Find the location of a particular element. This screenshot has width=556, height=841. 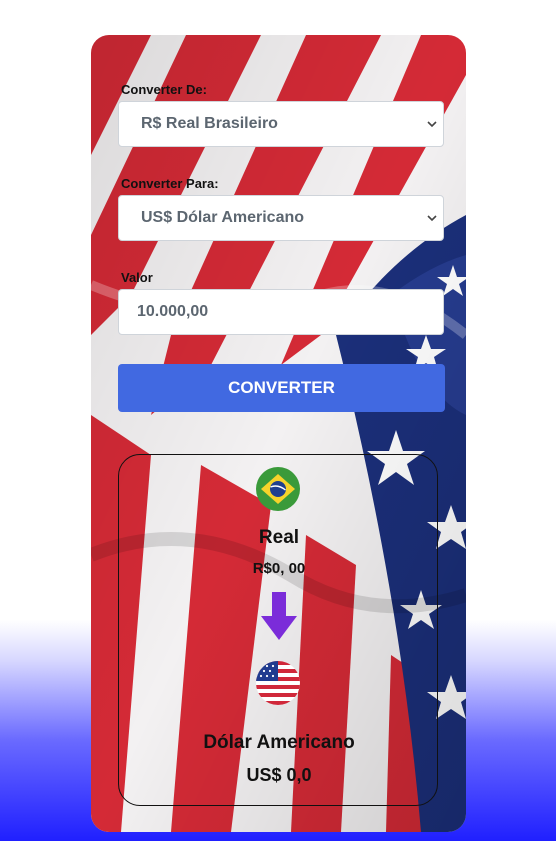

from-currency-value: R$ Real Brasileiro is located at coordinates (209, 123).